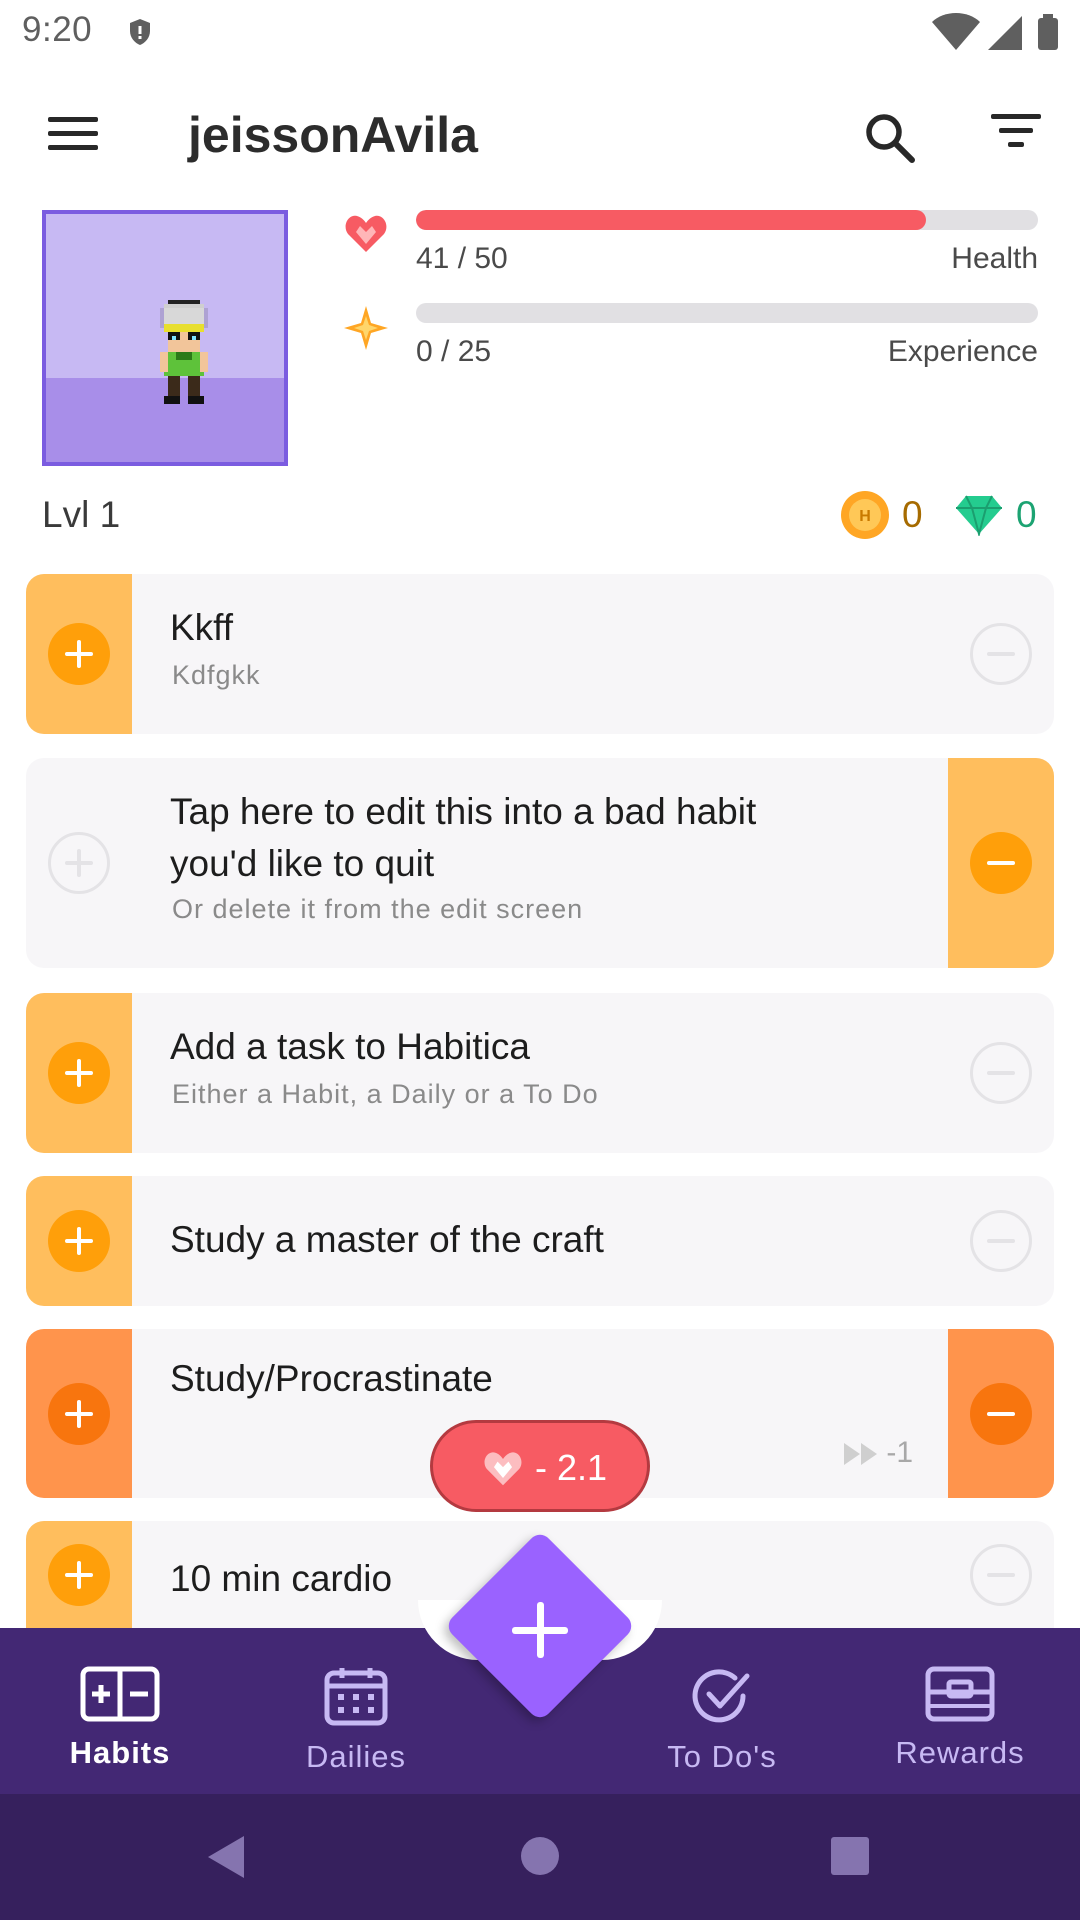 This screenshot has height=1920, width=1080. What do you see at coordinates (333, 135) in the screenshot?
I see `page-title: jeissonAvila` at bounding box center [333, 135].